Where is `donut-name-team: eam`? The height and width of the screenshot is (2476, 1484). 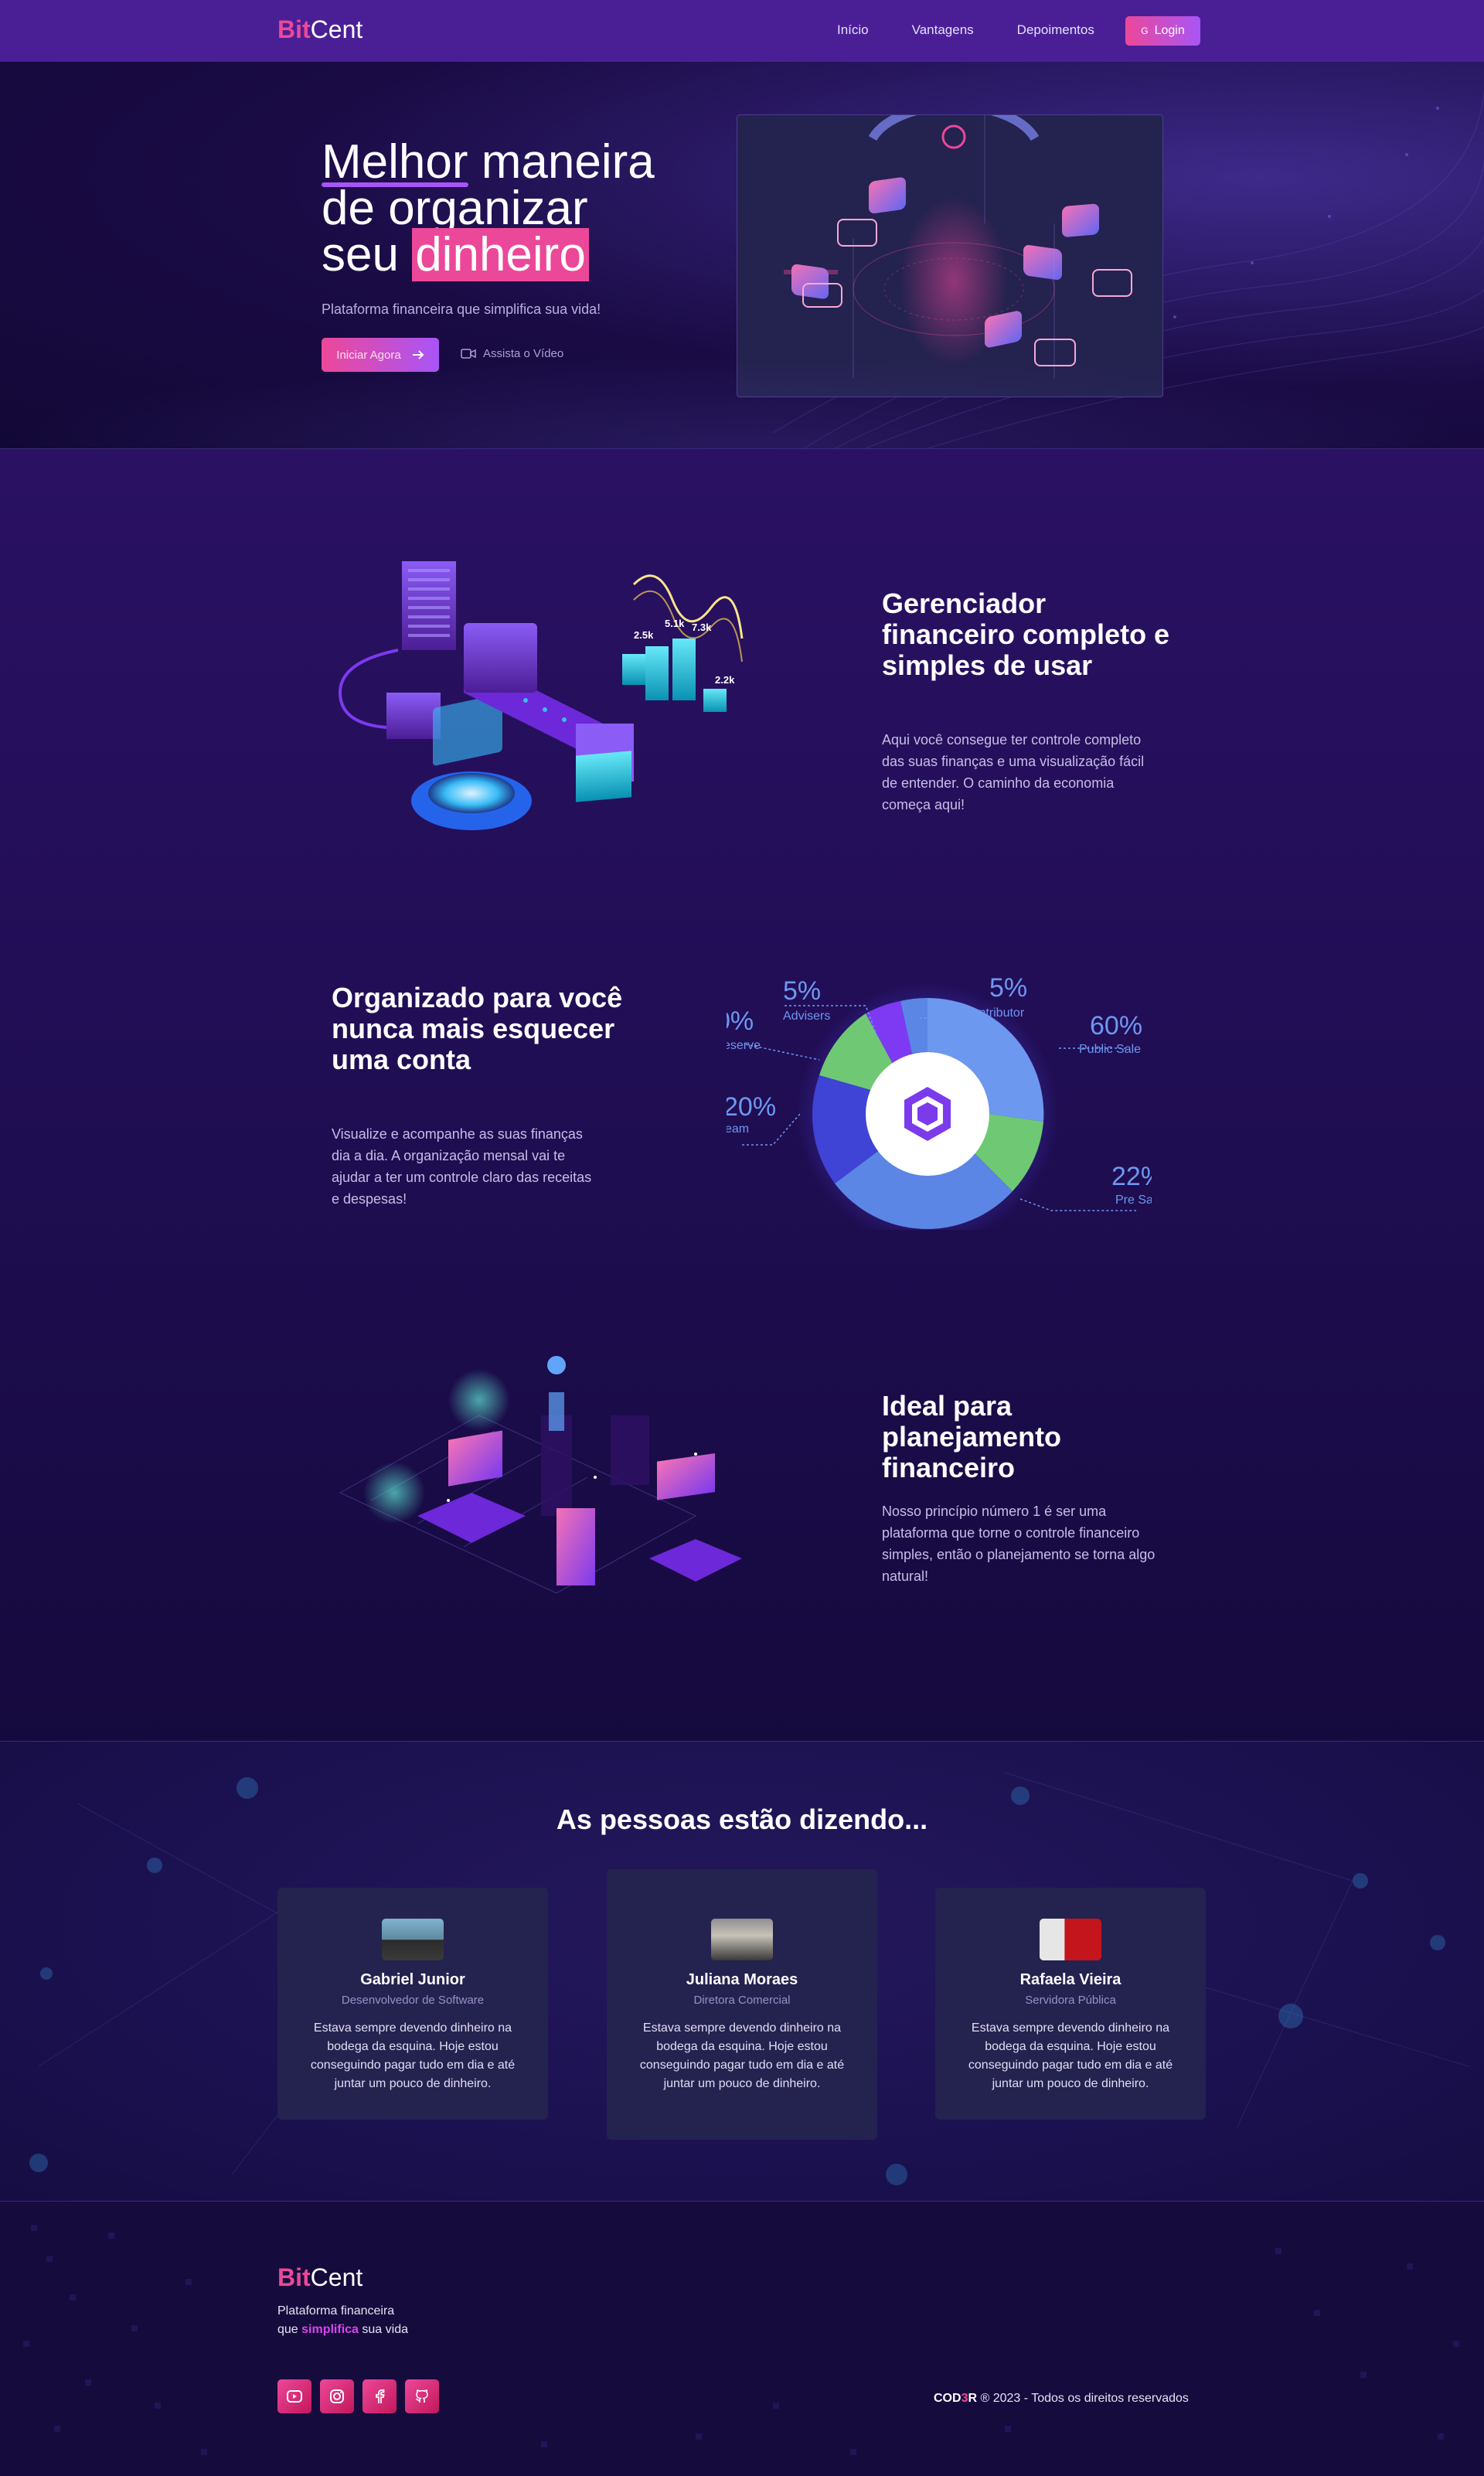 donut-name-team: eam is located at coordinates (738, 1129).